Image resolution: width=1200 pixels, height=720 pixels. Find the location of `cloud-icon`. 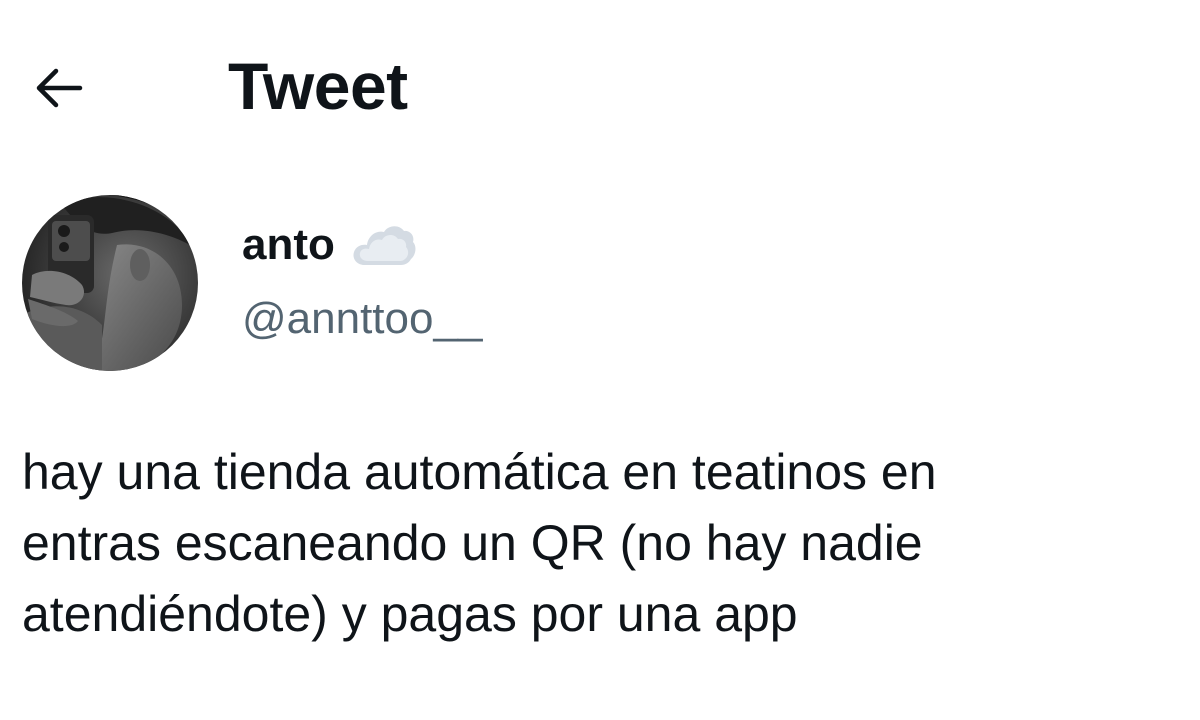

cloud-icon is located at coordinates (384, 245).